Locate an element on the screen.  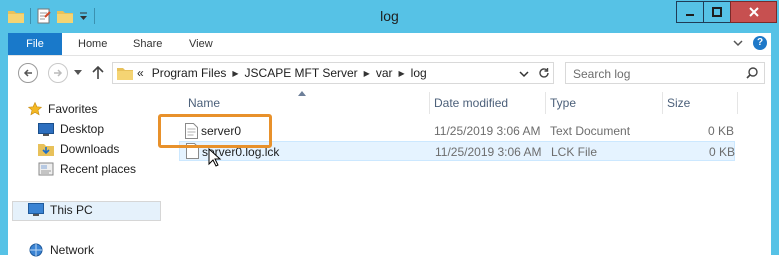
ribbon-tabs: File Home Share View ? is located at coordinates (389, 44).